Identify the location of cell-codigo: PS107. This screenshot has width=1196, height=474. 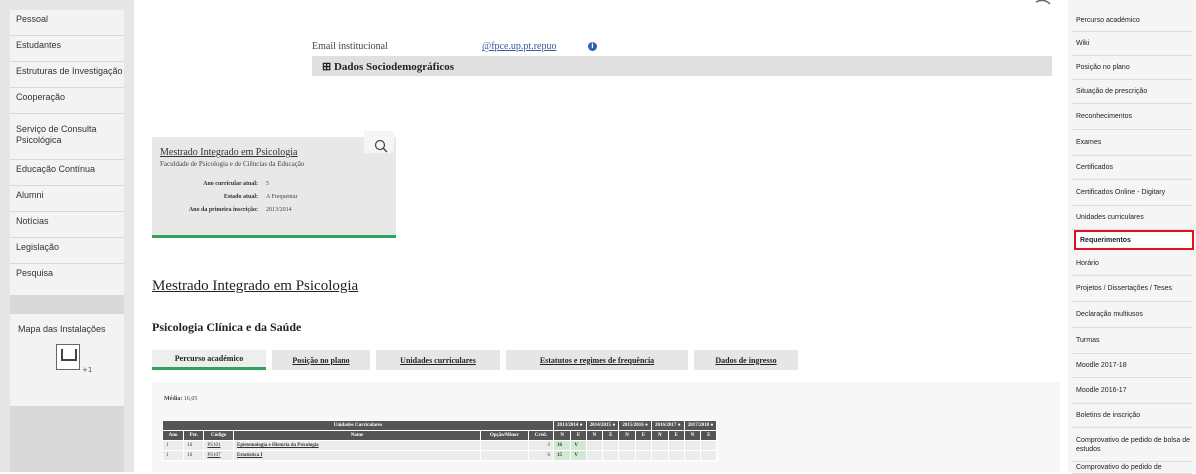
(218, 455).